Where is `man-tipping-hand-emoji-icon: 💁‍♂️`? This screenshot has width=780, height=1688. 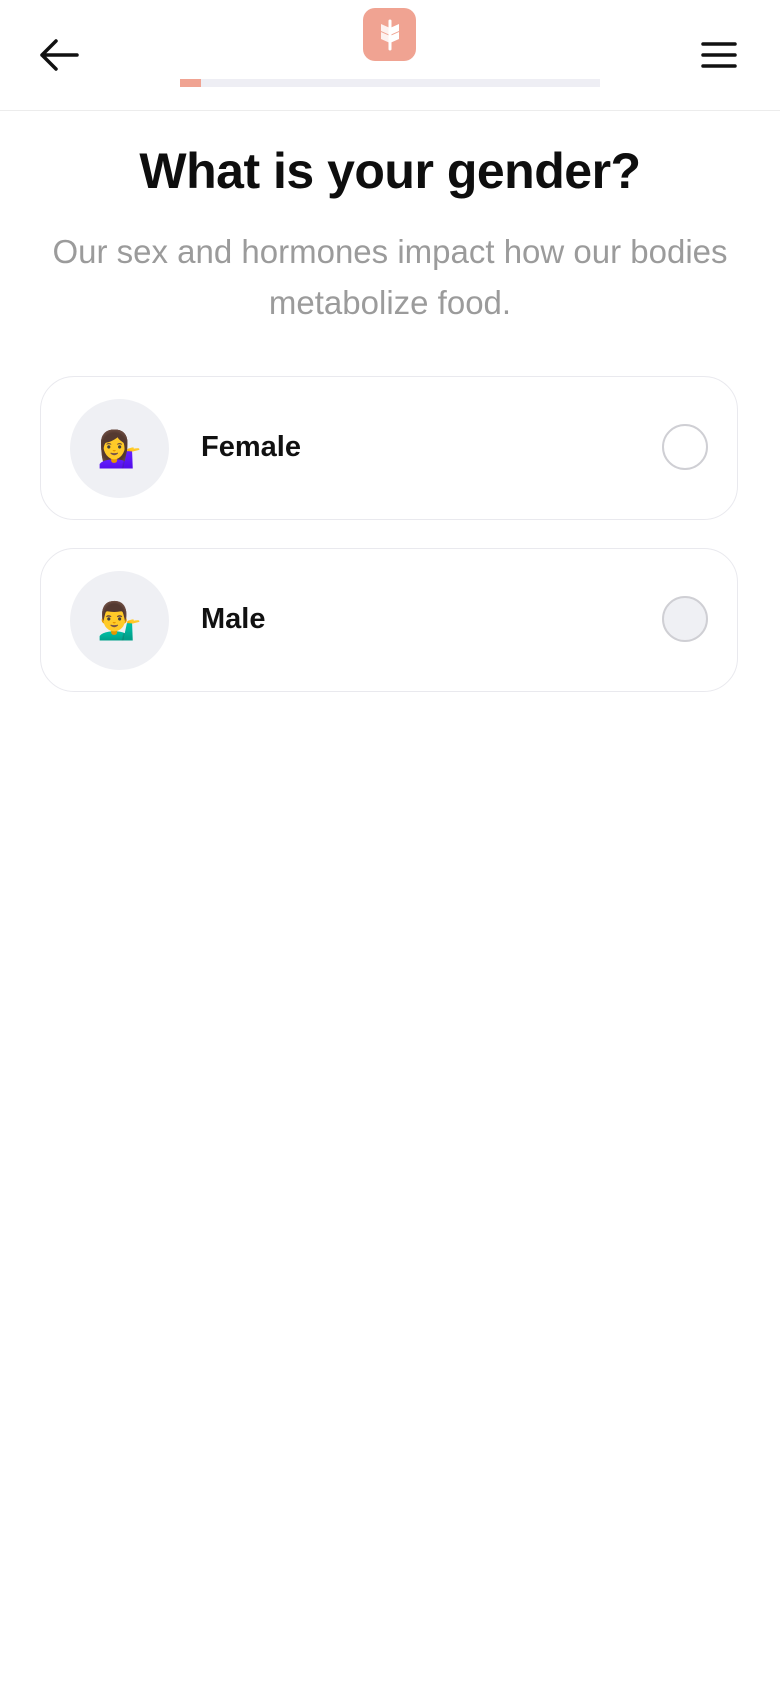
man-tipping-hand-emoji-icon: 💁‍♂️ is located at coordinates (119, 620).